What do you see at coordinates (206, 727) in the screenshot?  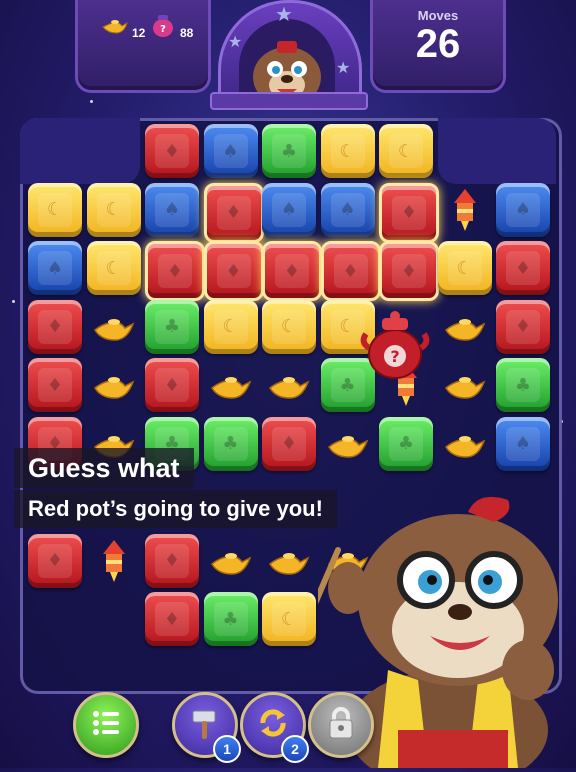 I see `hammer-booster-button: 1` at bounding box center [206, 727].